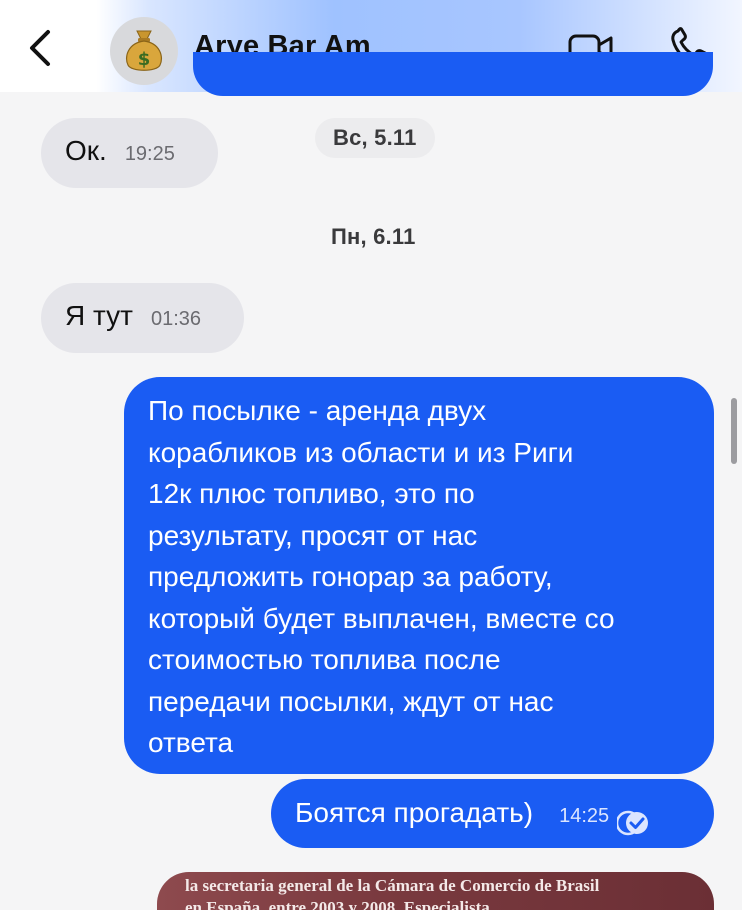 This screenshot has height=910, width=742. Describe the element at coordinates (381, 618) in the screenshot. I see `message-line: который будет выплачен, вместе со` at that location.